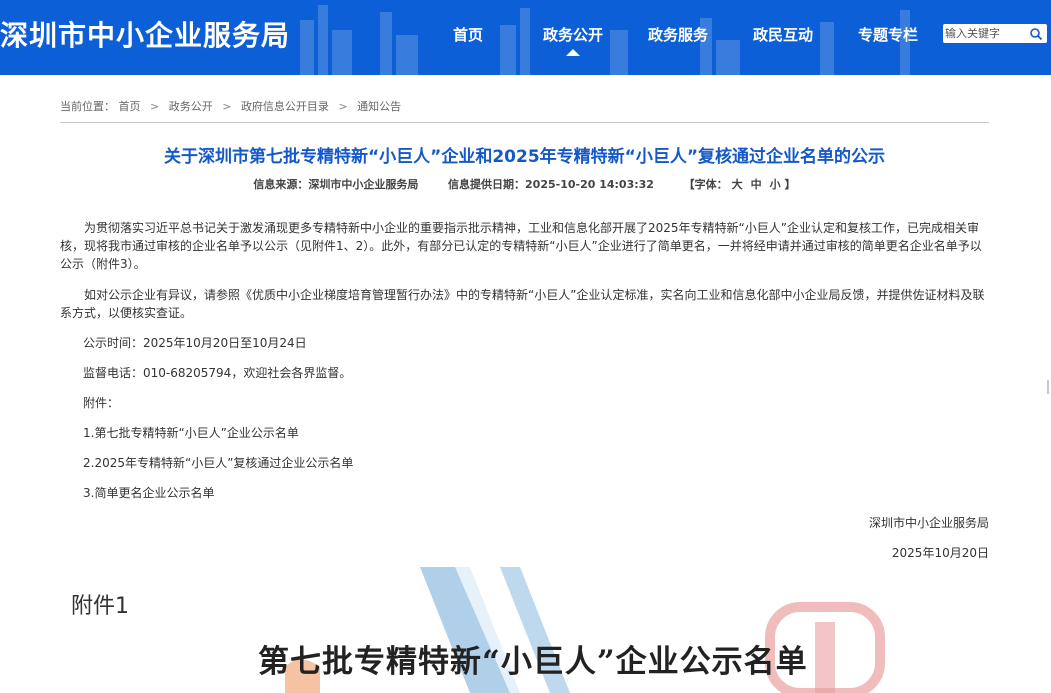 This screenshot has width=1051, height=693. Describe the element at coordinates (573, 34) in the screenshot. I see `nav-item-government-affairs: 政务公开` at that location.